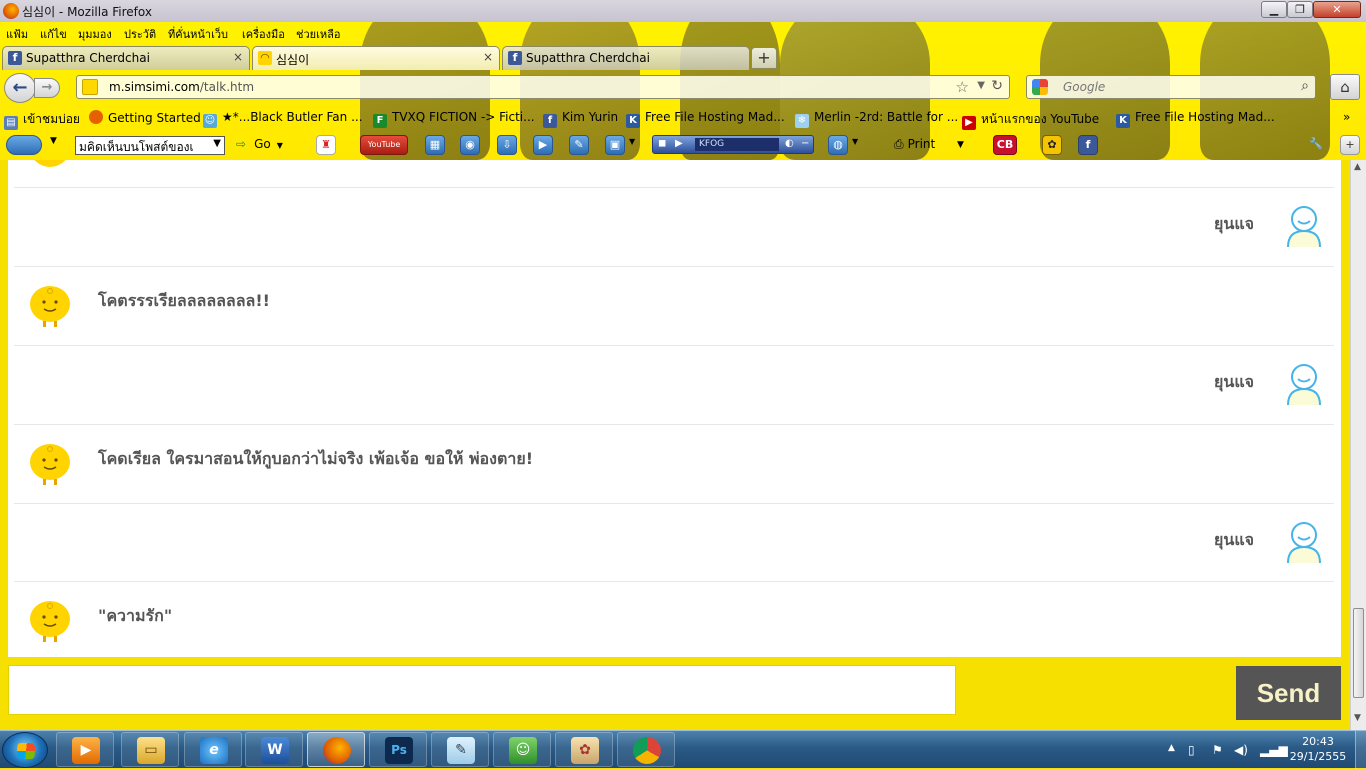 The image size is (1366, 769). Describe the element at coordinates (135, 615) in the screenshot. I see `simsimi-message: "ความรัก"` at that location.